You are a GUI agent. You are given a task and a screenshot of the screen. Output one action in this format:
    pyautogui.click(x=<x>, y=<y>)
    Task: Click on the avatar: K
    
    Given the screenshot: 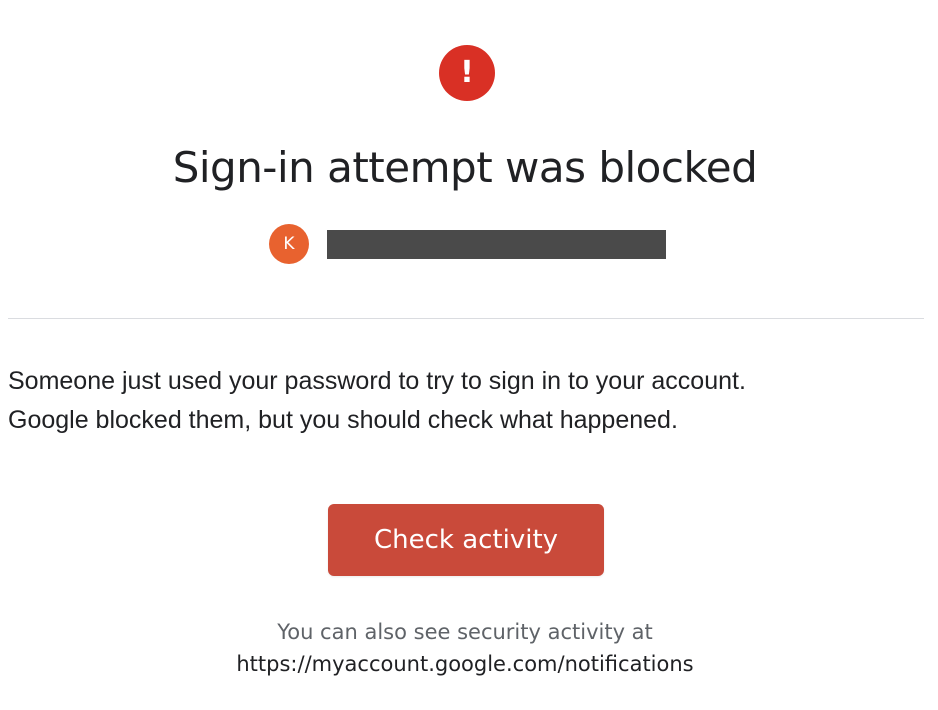 What is the action you would take?
    pyautogui.click(x=289, y=244)
    